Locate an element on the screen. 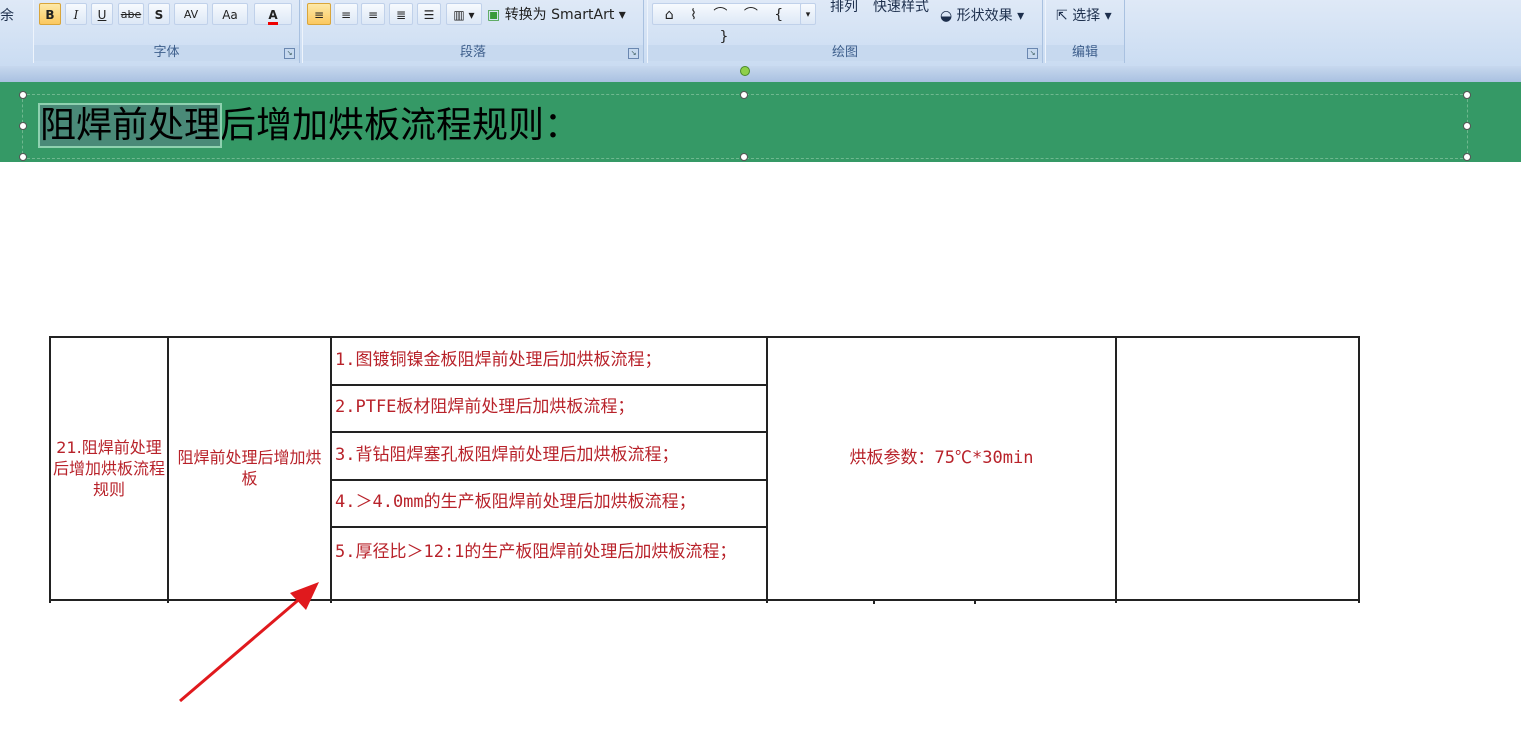 The height and width of the screenshot is (748, 1521). smartart-icon: ▣ is located at coordinates (494, 15).